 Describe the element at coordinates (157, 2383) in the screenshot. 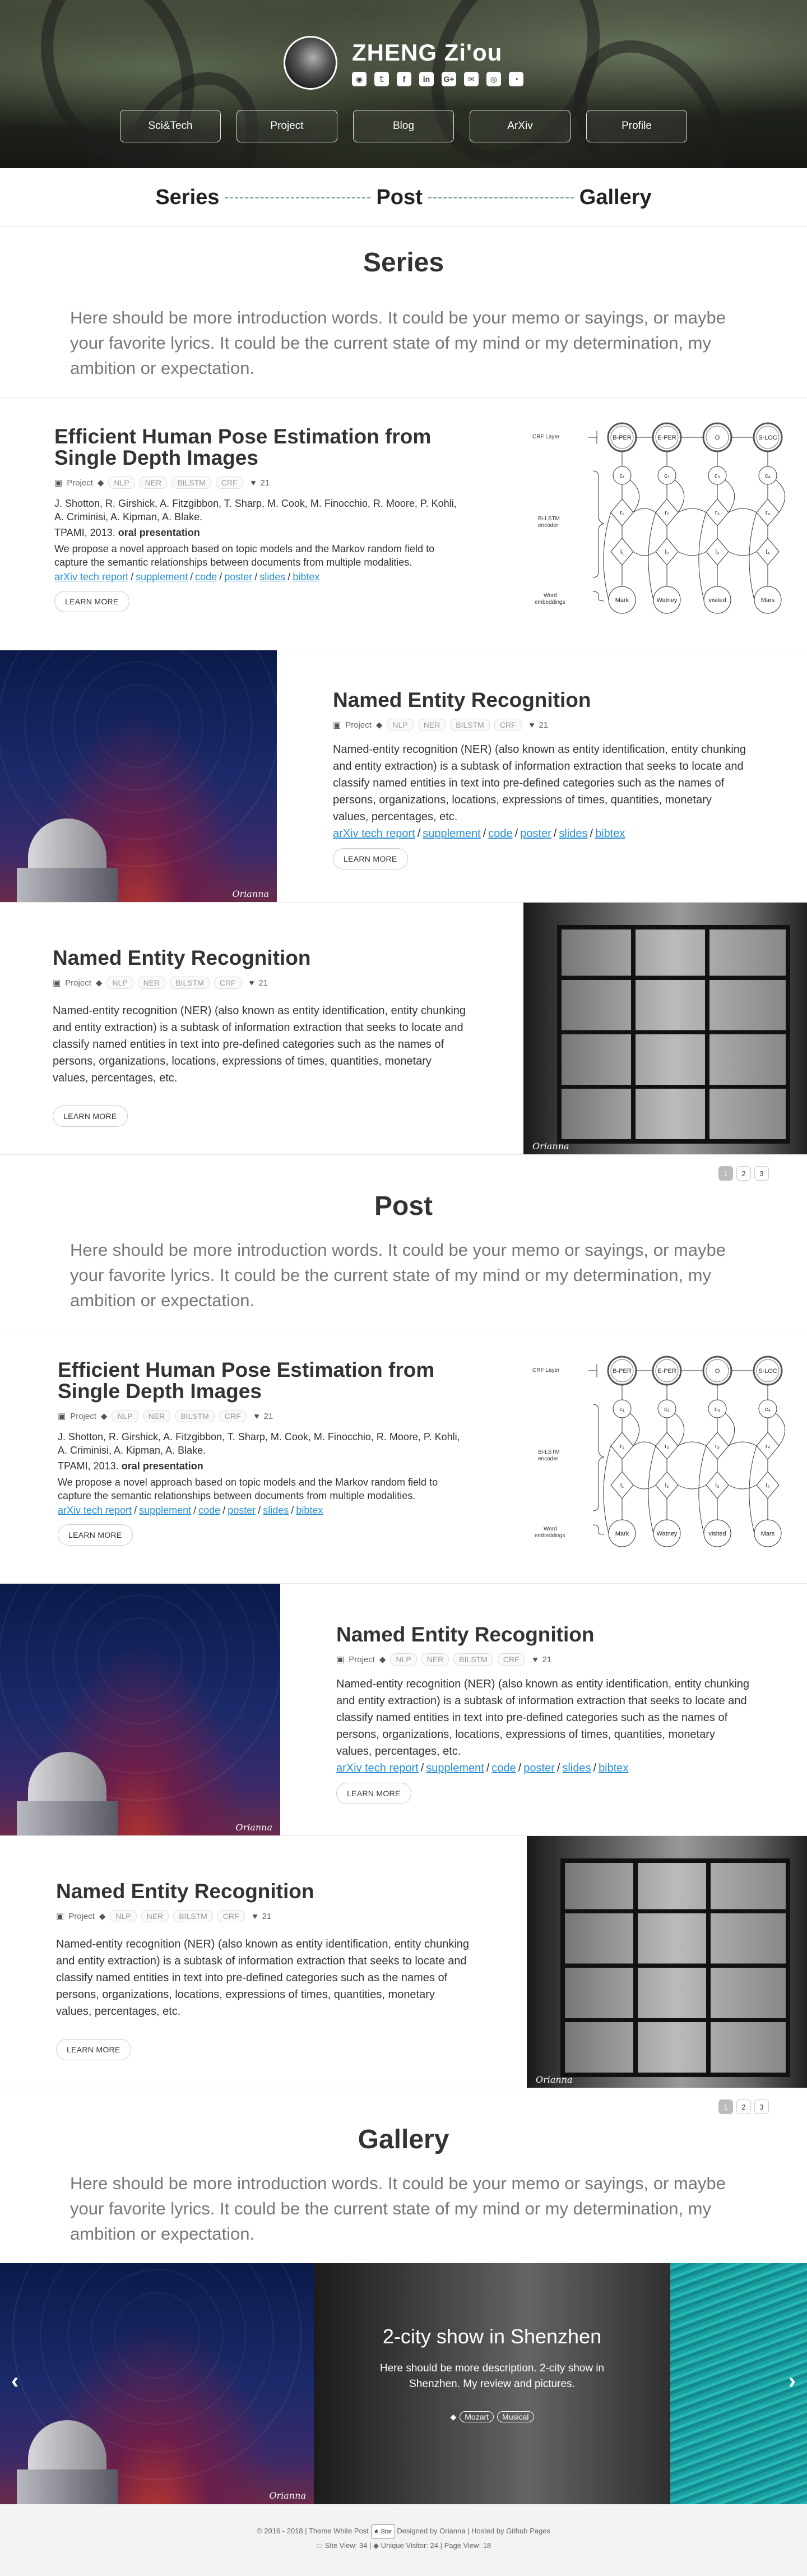

I see `gallery-slide-stars: Orianna` at that location.